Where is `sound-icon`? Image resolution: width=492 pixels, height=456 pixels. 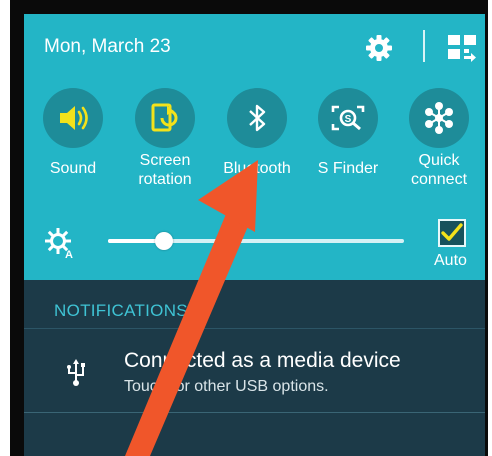
sound-icon is located at coordinates (74, 118).